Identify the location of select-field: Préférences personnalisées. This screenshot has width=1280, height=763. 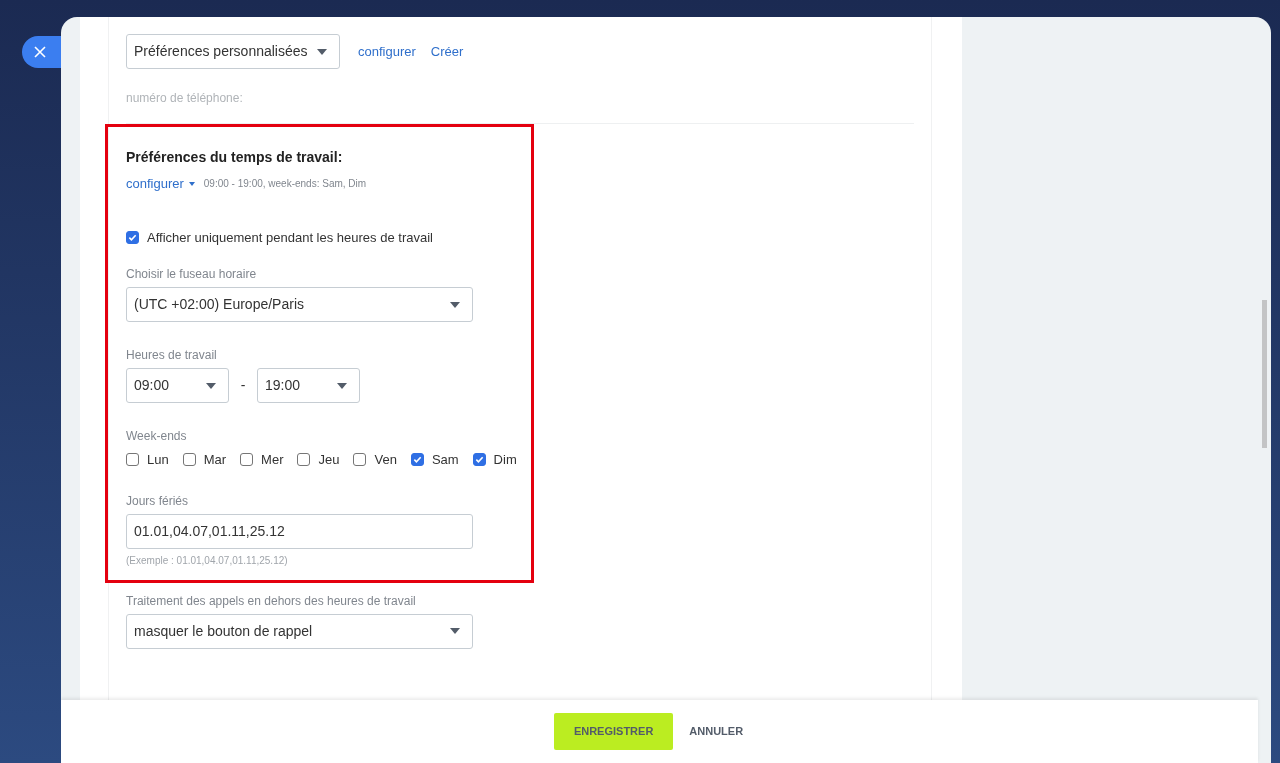
(233, 51).